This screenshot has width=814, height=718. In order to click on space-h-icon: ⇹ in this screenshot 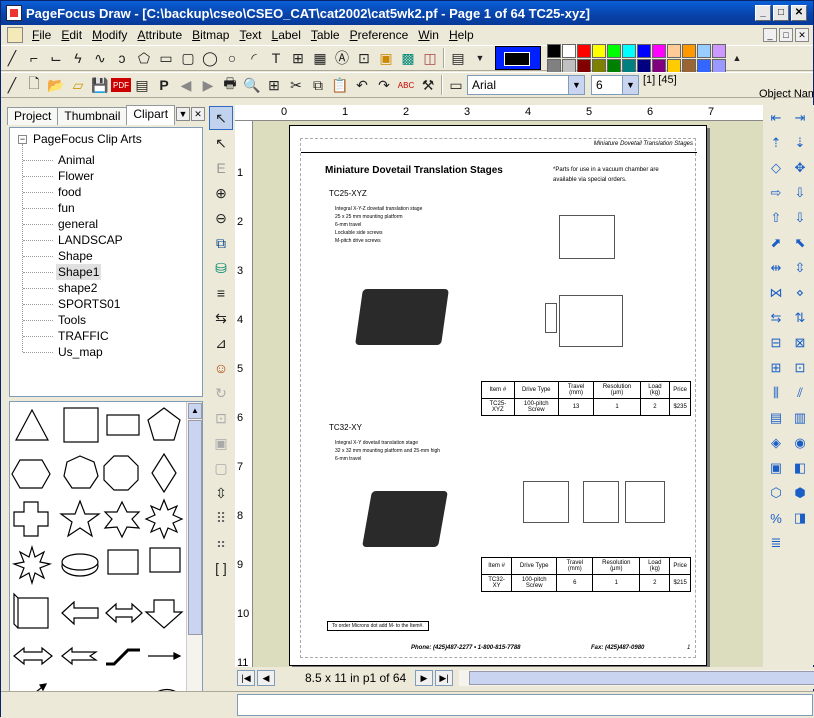, I will do `click(776, 268)`.